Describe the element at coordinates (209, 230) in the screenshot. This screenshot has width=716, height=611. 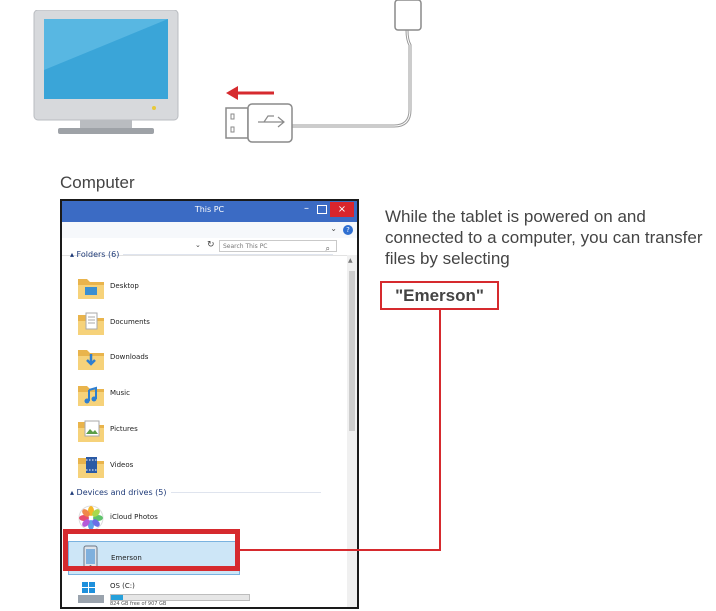
I see `ribbon-row: ⌄ ?` at that location.